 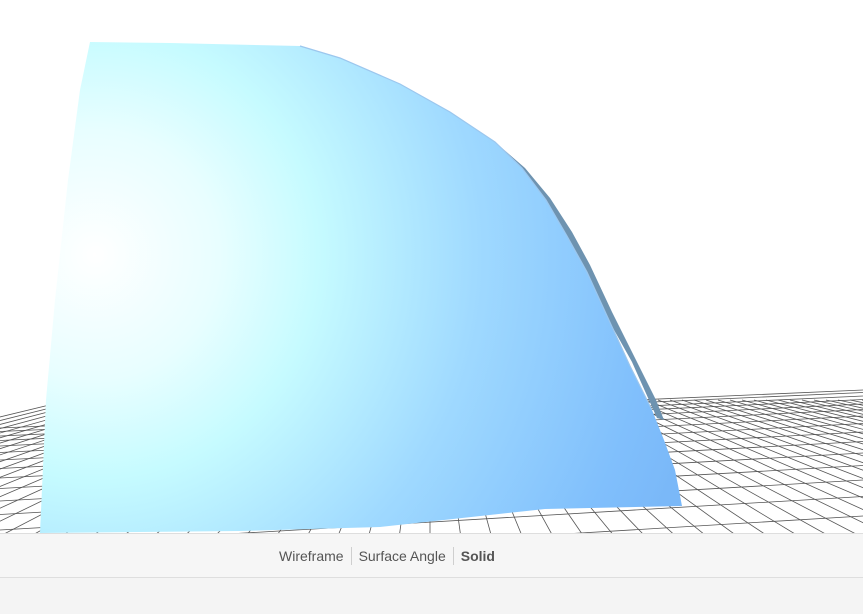 I want to click on render-mode-list: Wireframe Surface Angle Solid, so click(x=387, y=555).